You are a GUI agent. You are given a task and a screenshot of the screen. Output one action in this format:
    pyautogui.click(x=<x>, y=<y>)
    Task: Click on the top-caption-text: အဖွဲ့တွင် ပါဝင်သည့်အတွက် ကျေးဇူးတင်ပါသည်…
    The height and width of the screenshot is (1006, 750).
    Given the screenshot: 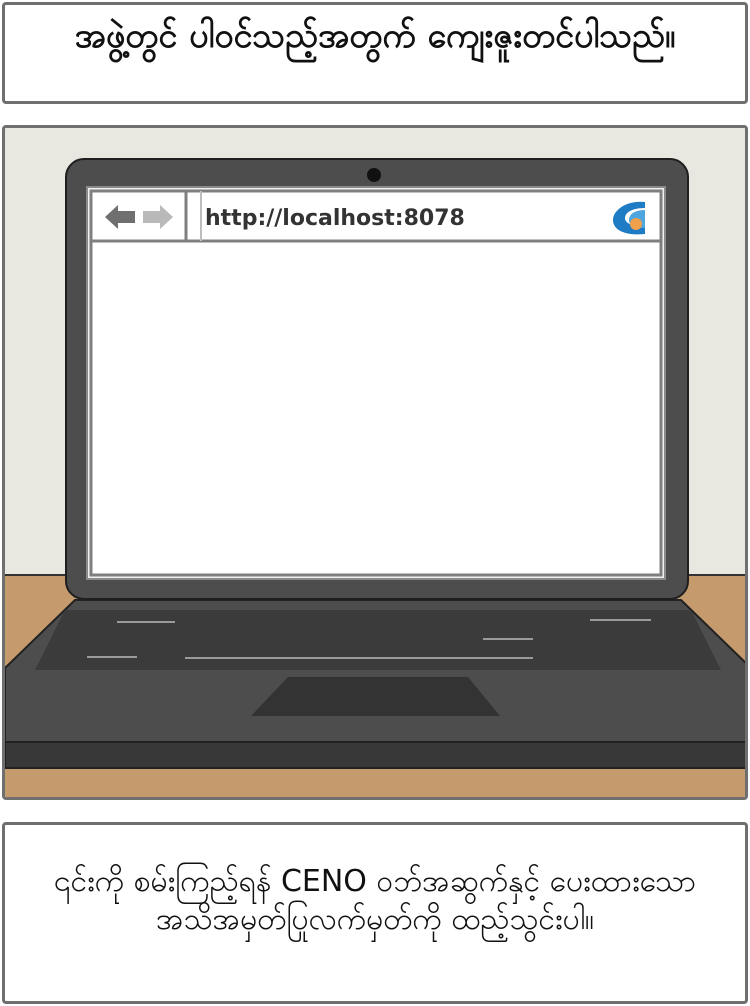 What is the action you would take?
    pyautogui.click(x=375, y=36)
    